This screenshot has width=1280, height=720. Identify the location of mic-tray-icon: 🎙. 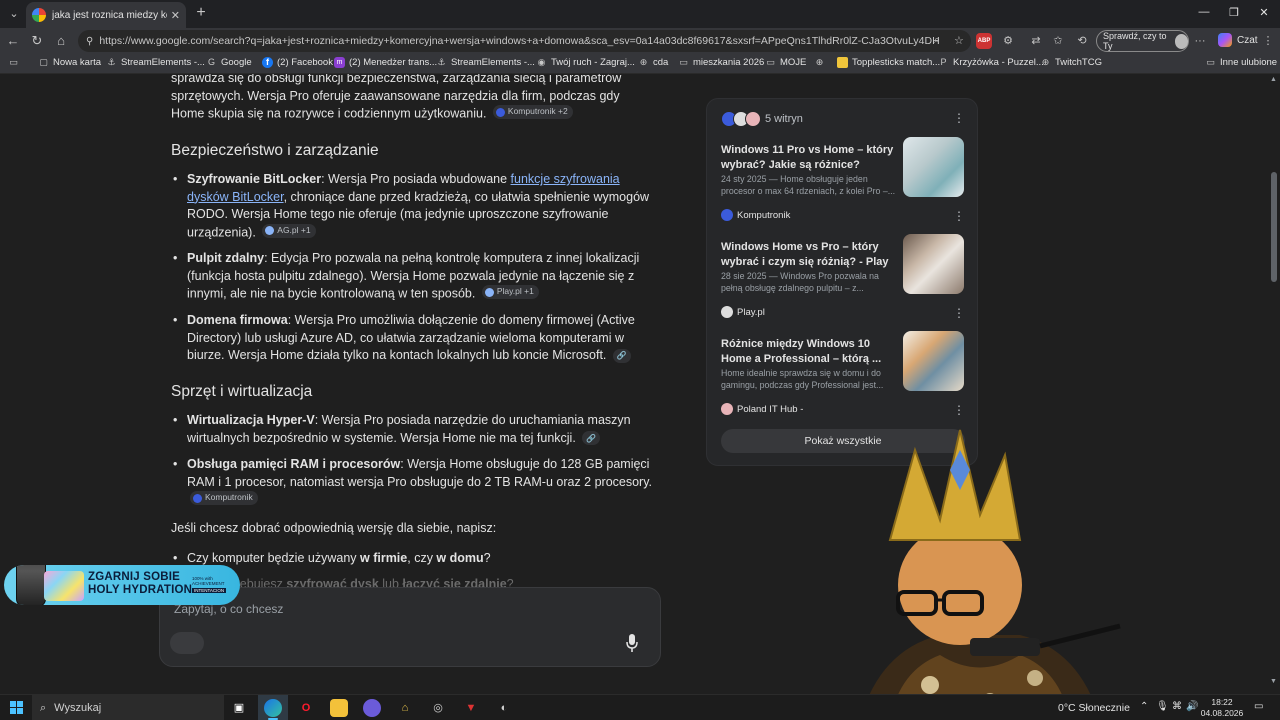
(1162, 706).